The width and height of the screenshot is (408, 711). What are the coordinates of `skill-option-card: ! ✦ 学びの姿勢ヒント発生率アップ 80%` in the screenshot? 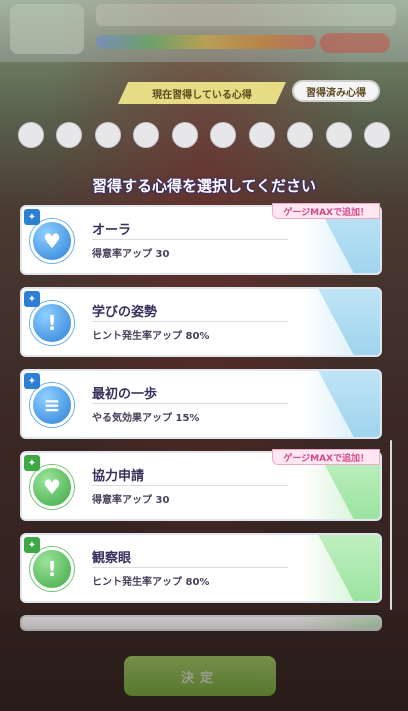 It's located at (201, 322).